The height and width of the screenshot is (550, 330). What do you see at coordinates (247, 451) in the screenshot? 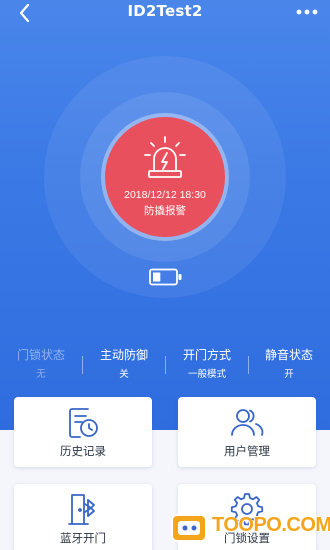
I see `card-label: 用户管理` at bounding box center [247, 451].